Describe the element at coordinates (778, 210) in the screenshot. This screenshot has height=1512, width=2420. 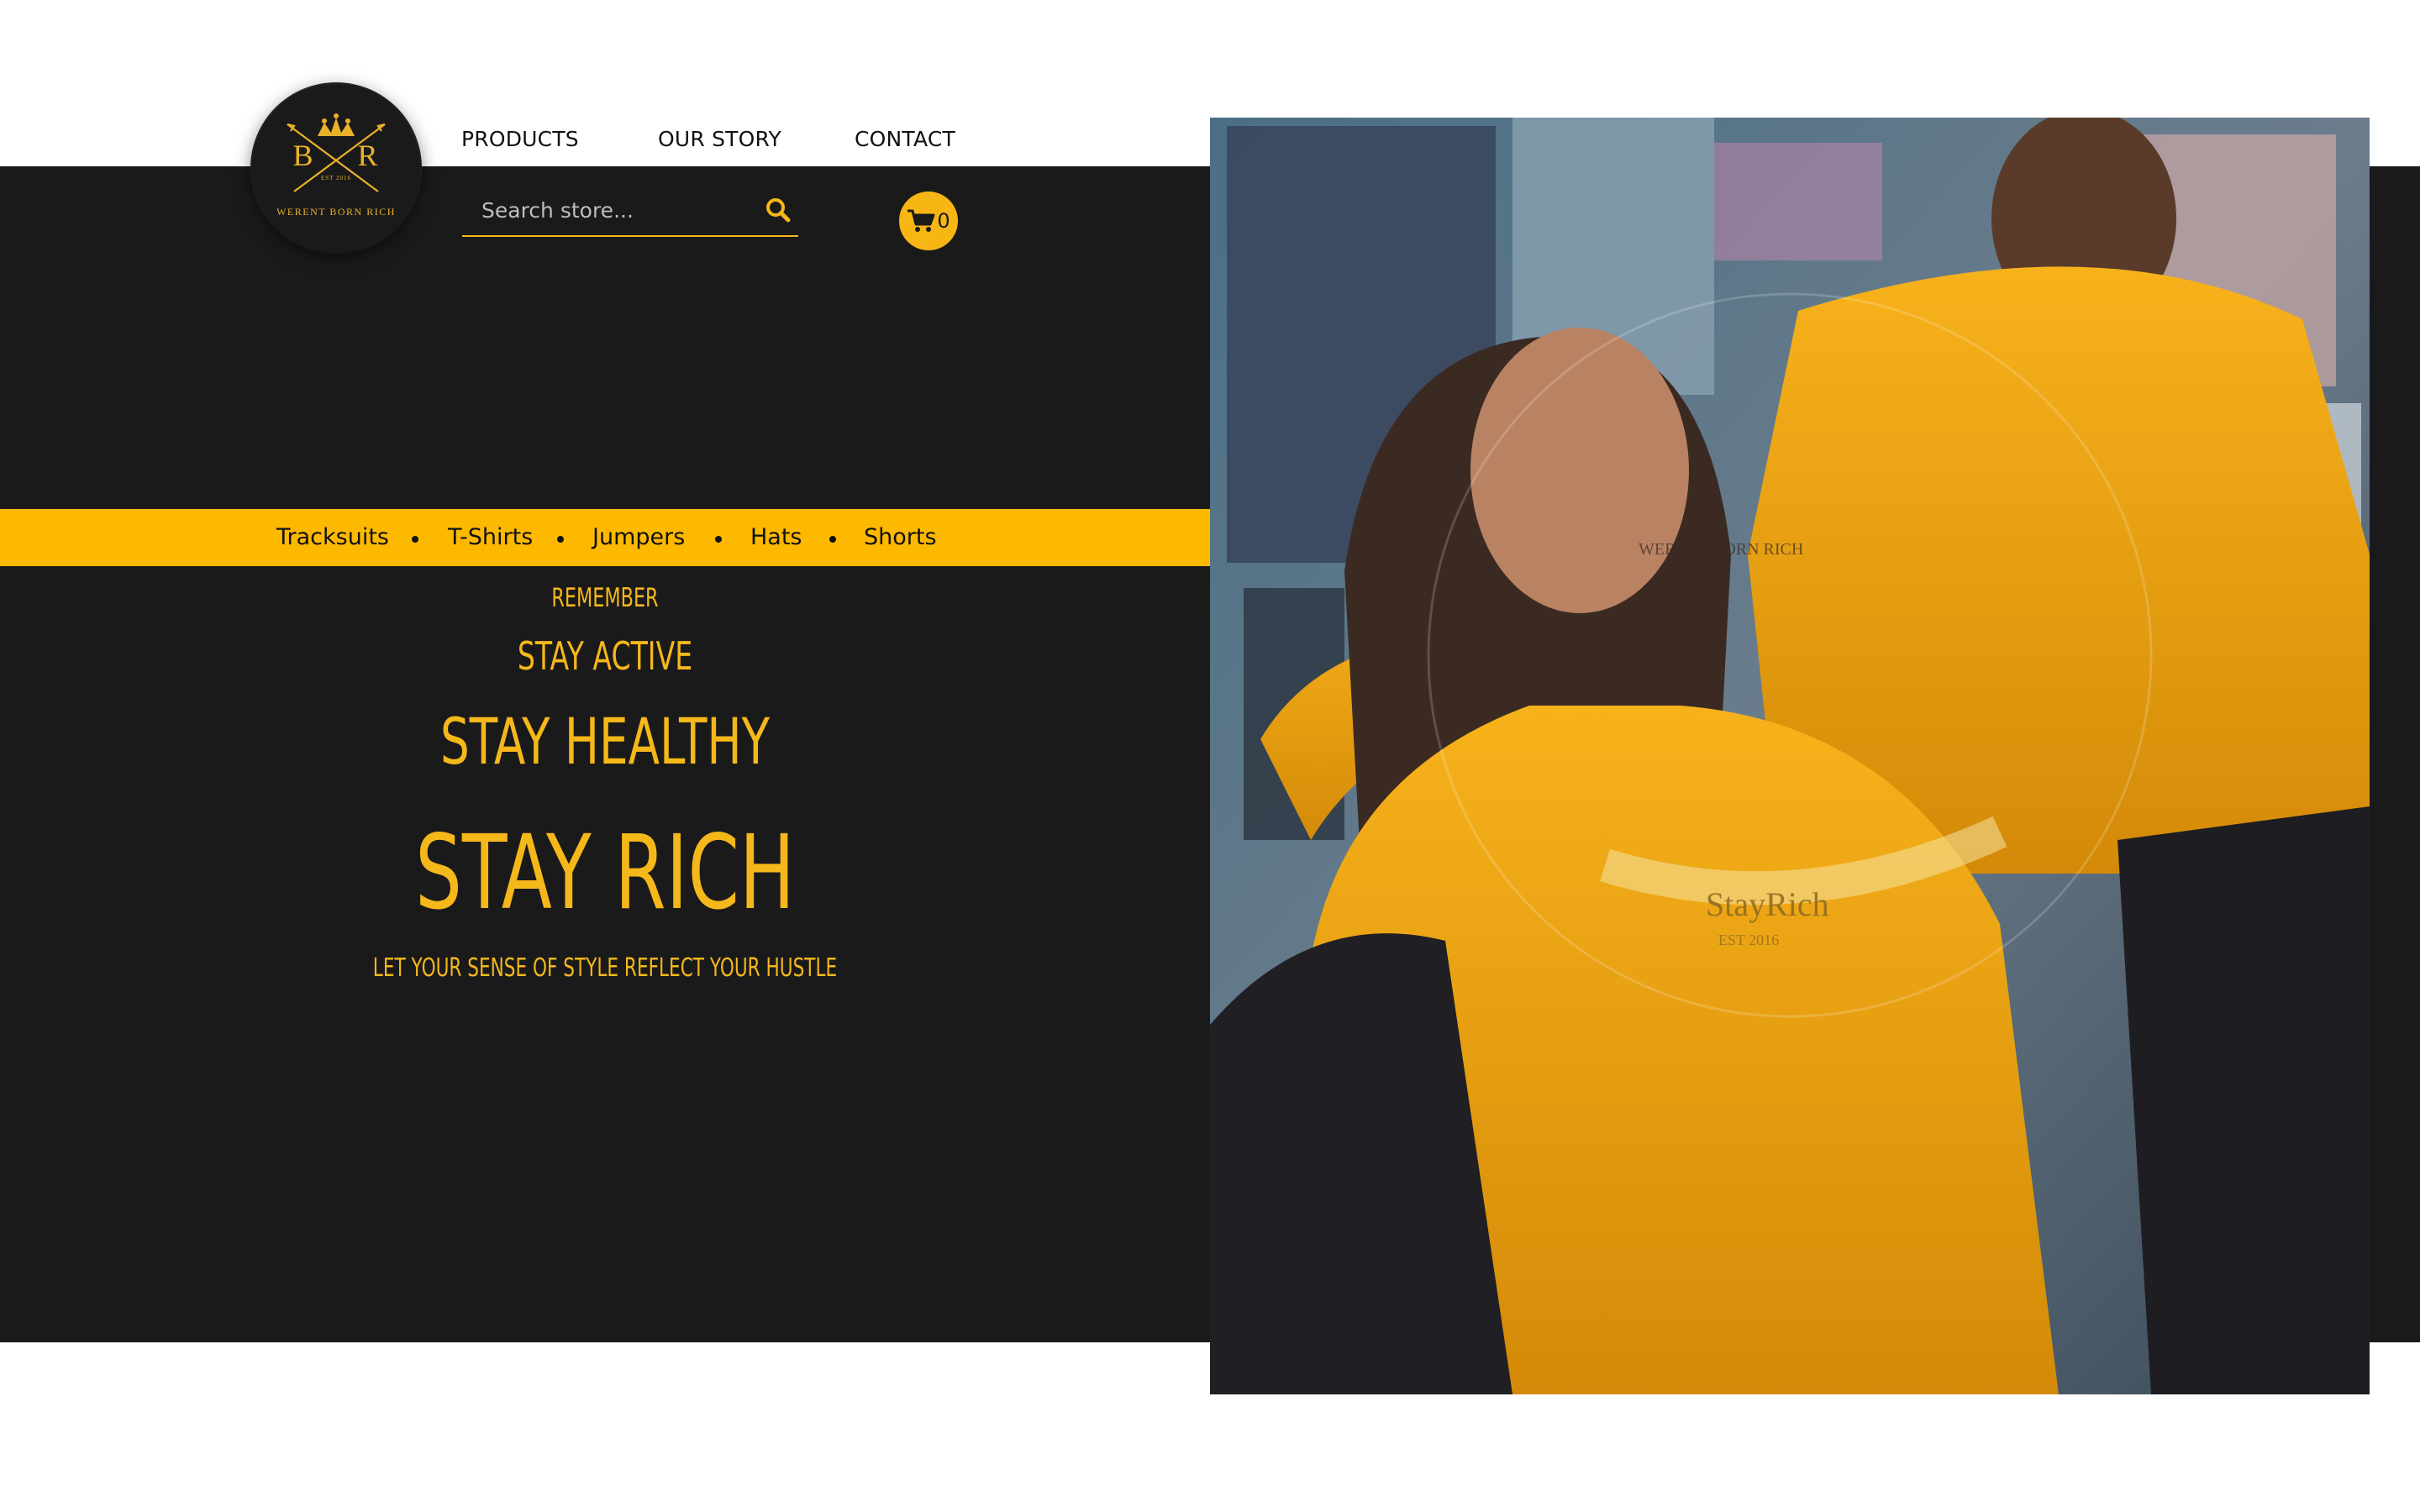
I see `search-icon` at that location.